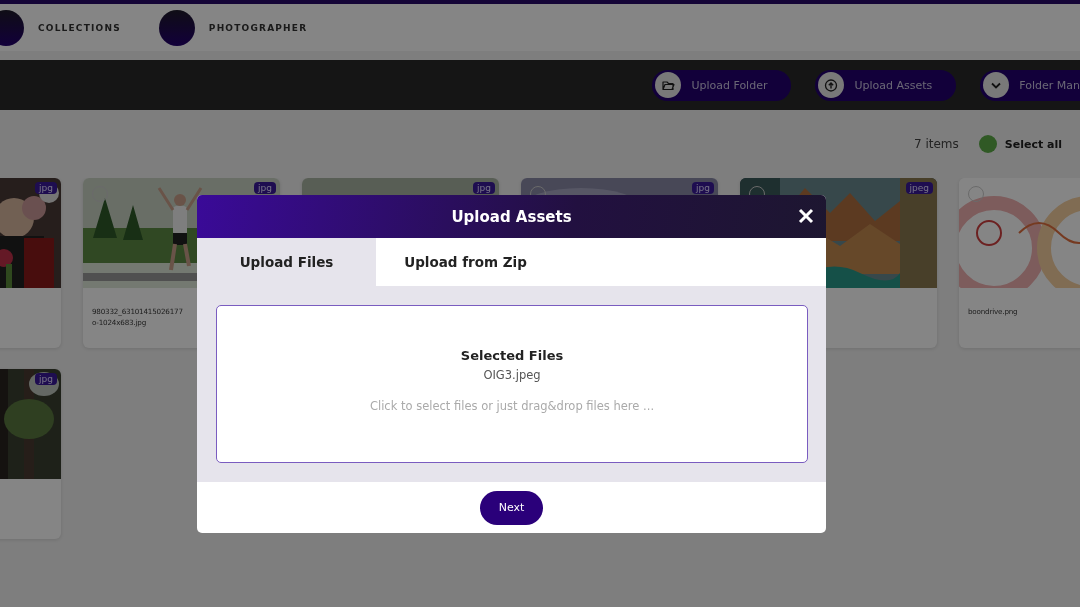  What do you see at coordinates (512, 374) in the screenshot?
I see `selected-file-name: OIG3.jpeg` at bounding box center [512, 374].